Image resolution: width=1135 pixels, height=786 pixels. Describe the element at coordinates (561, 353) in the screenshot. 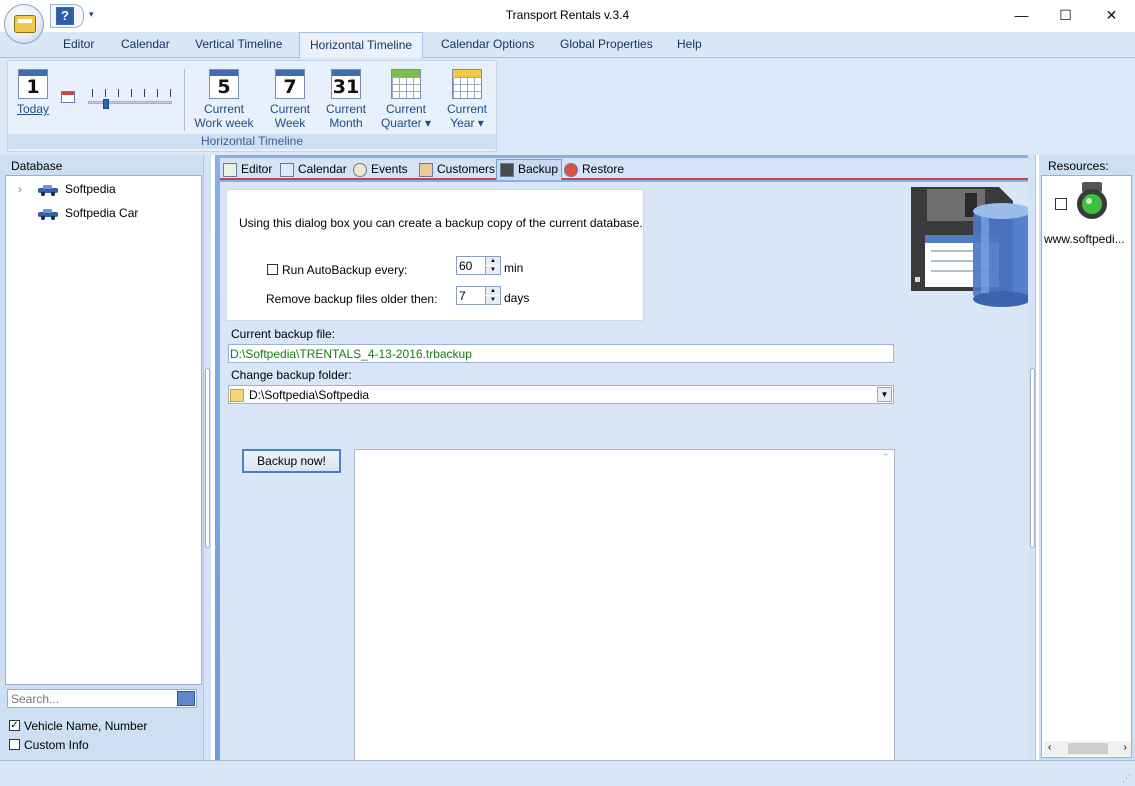

I see `current-backup-file-field: D:\Softpedia\TRENTALS_4-13-2016.trbackup` at that location.